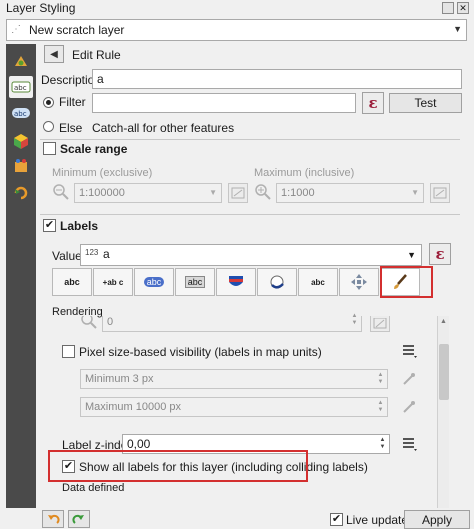  I want to click on paint-icon, so click(21, 61).